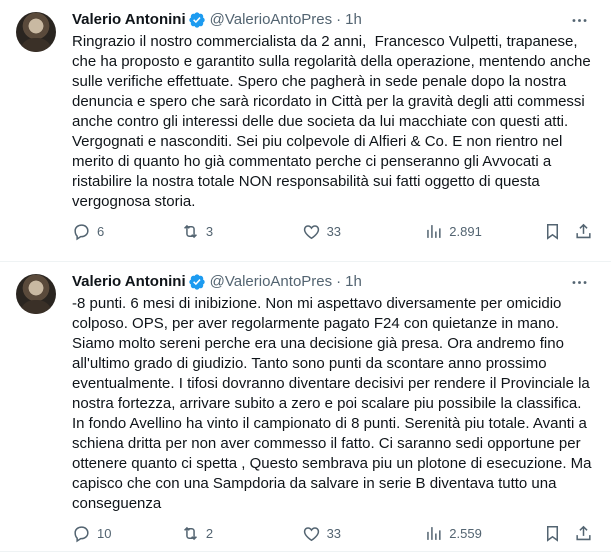 Image resolution: width=611 pixels, height=552 pixels. What do you see at coordinates (126, 533) in the screenshot?
I see `reply-button: 10` at bounding box center [126, 533].